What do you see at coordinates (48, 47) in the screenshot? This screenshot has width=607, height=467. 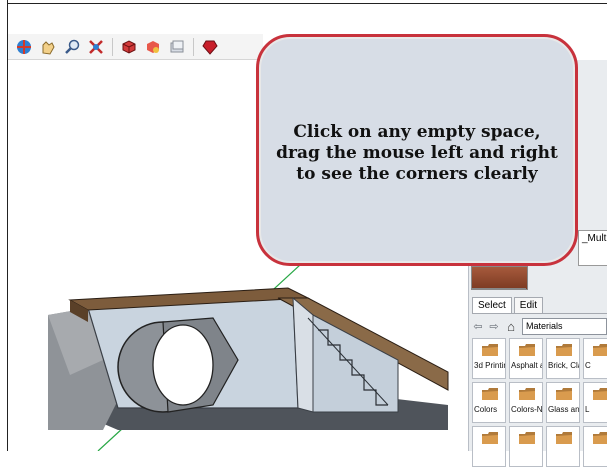 I see `pan-icon` at bounding box center [48, 47].